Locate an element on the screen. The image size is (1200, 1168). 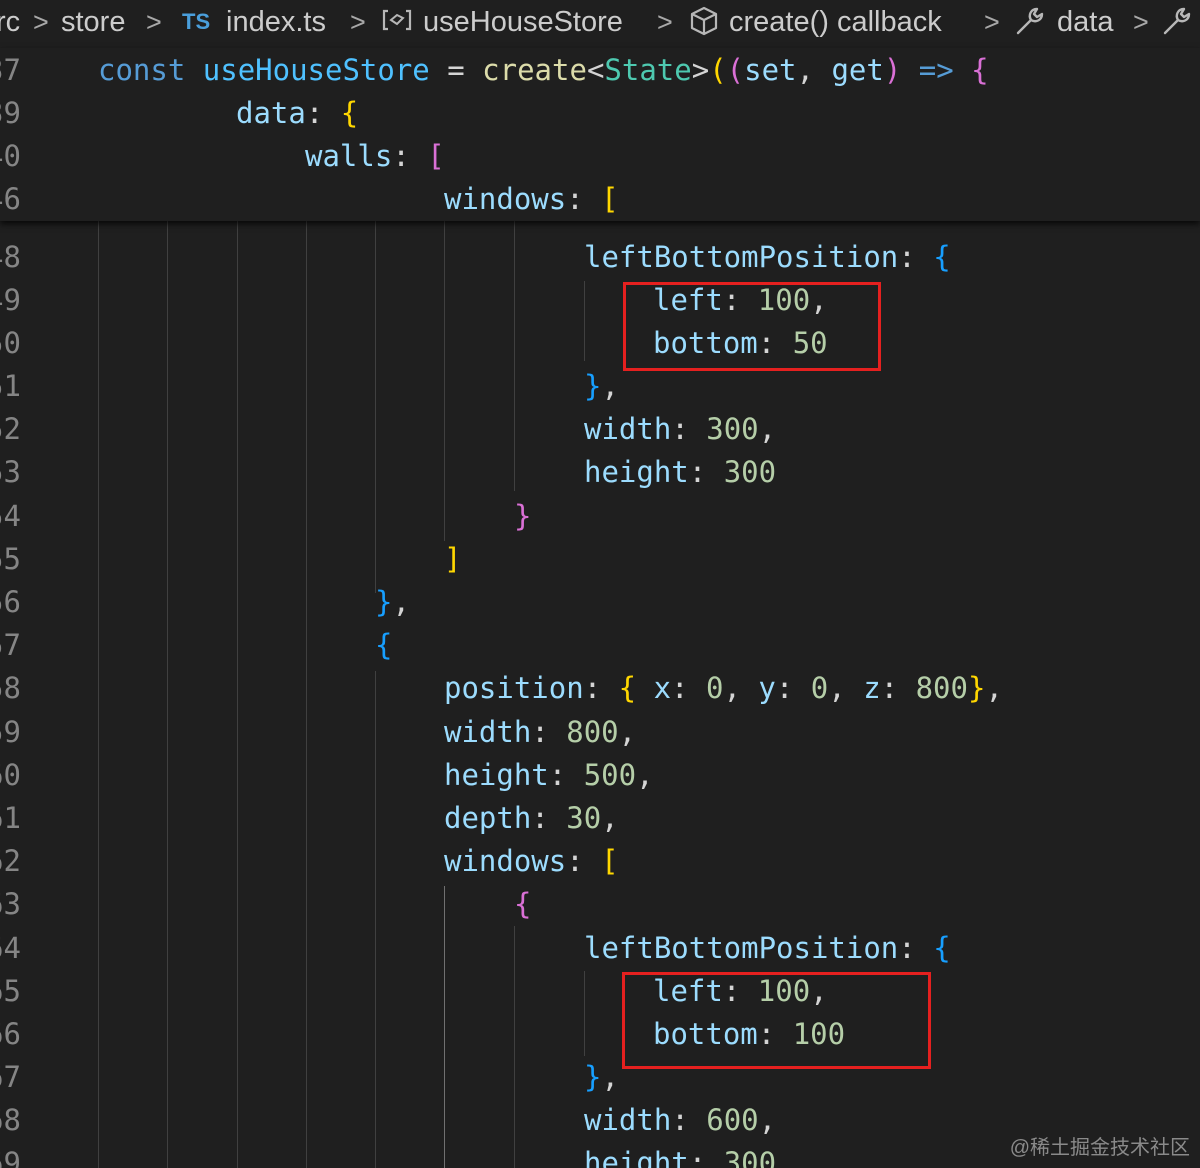
code-token: = is located at coordinates (456, 70).